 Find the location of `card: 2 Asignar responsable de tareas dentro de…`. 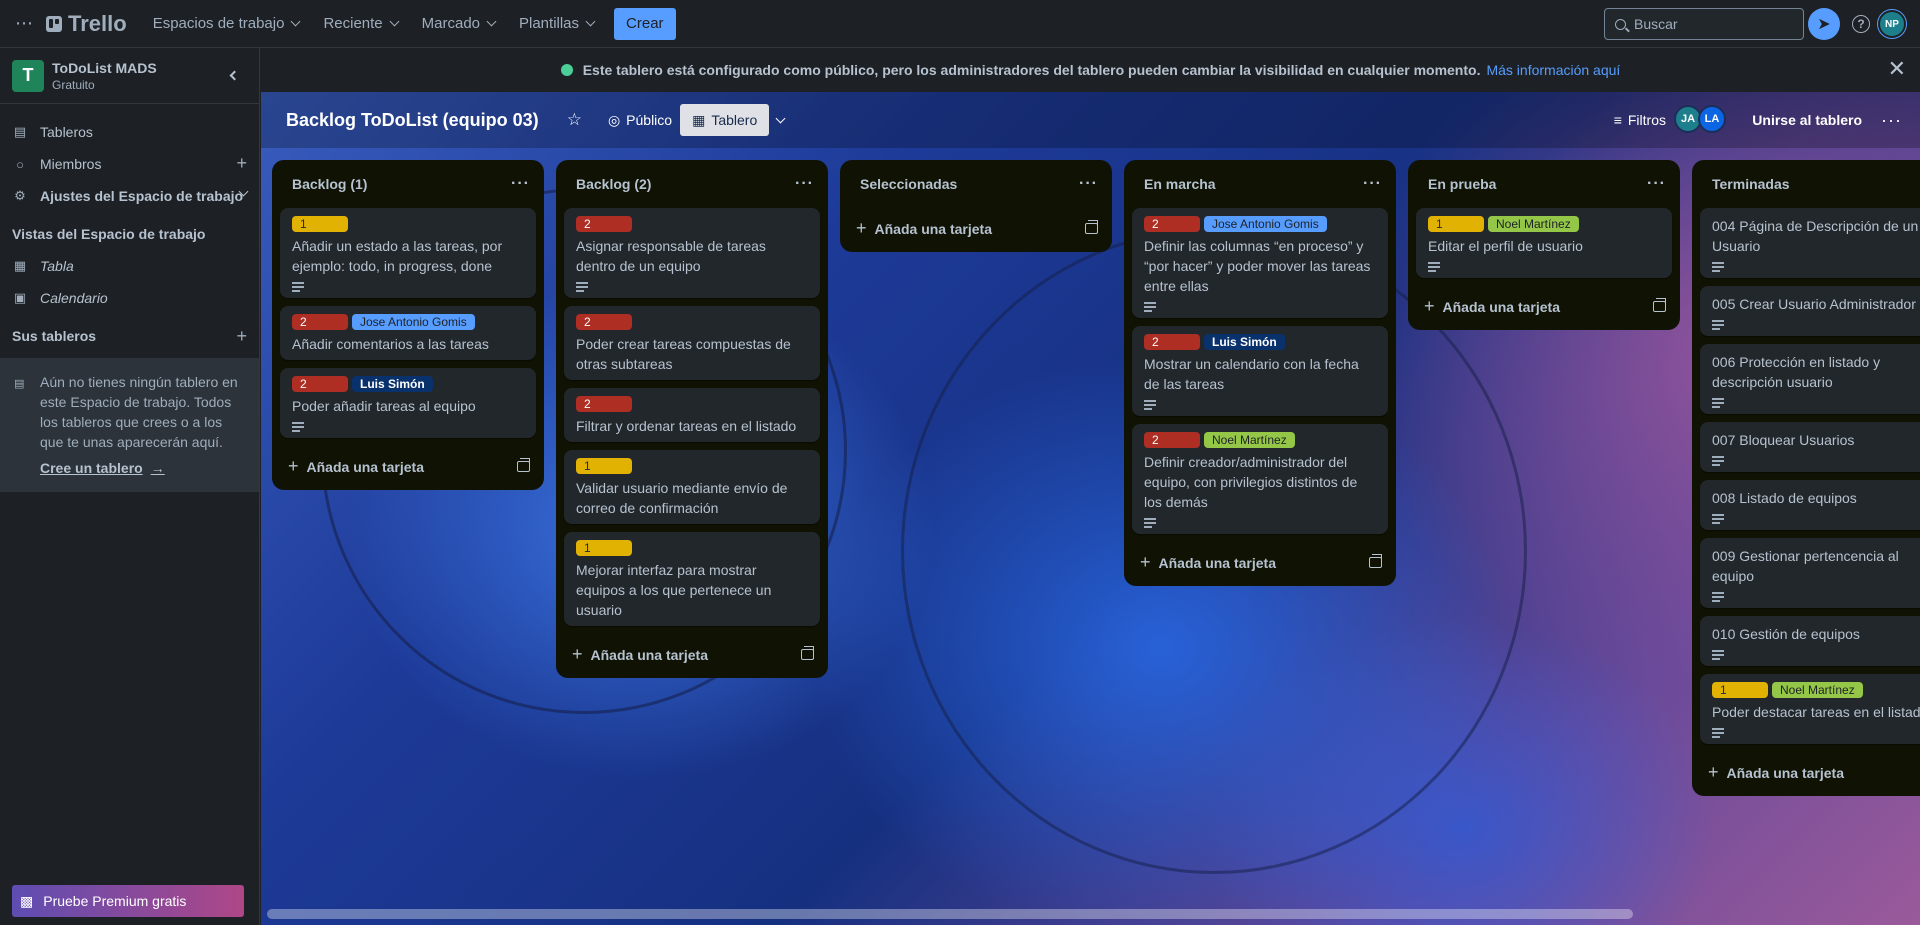

card: 2 Asignar responsable de tareas dentro de… is located at coordinates (692, 253).